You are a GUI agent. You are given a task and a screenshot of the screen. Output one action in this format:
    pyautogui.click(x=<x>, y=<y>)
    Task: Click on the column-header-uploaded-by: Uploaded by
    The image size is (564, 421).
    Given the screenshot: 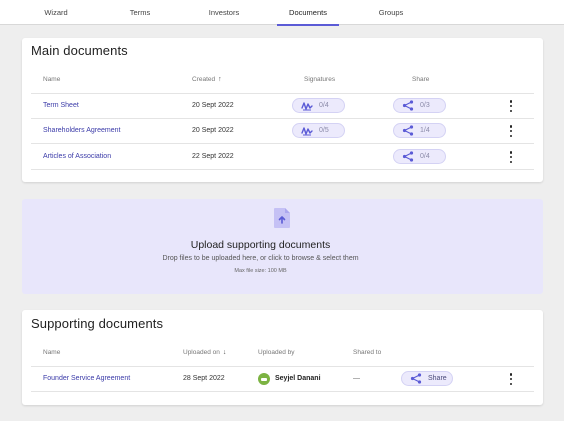 What is the action you would take?
    pyautogui.click(x=276, y=352)
    